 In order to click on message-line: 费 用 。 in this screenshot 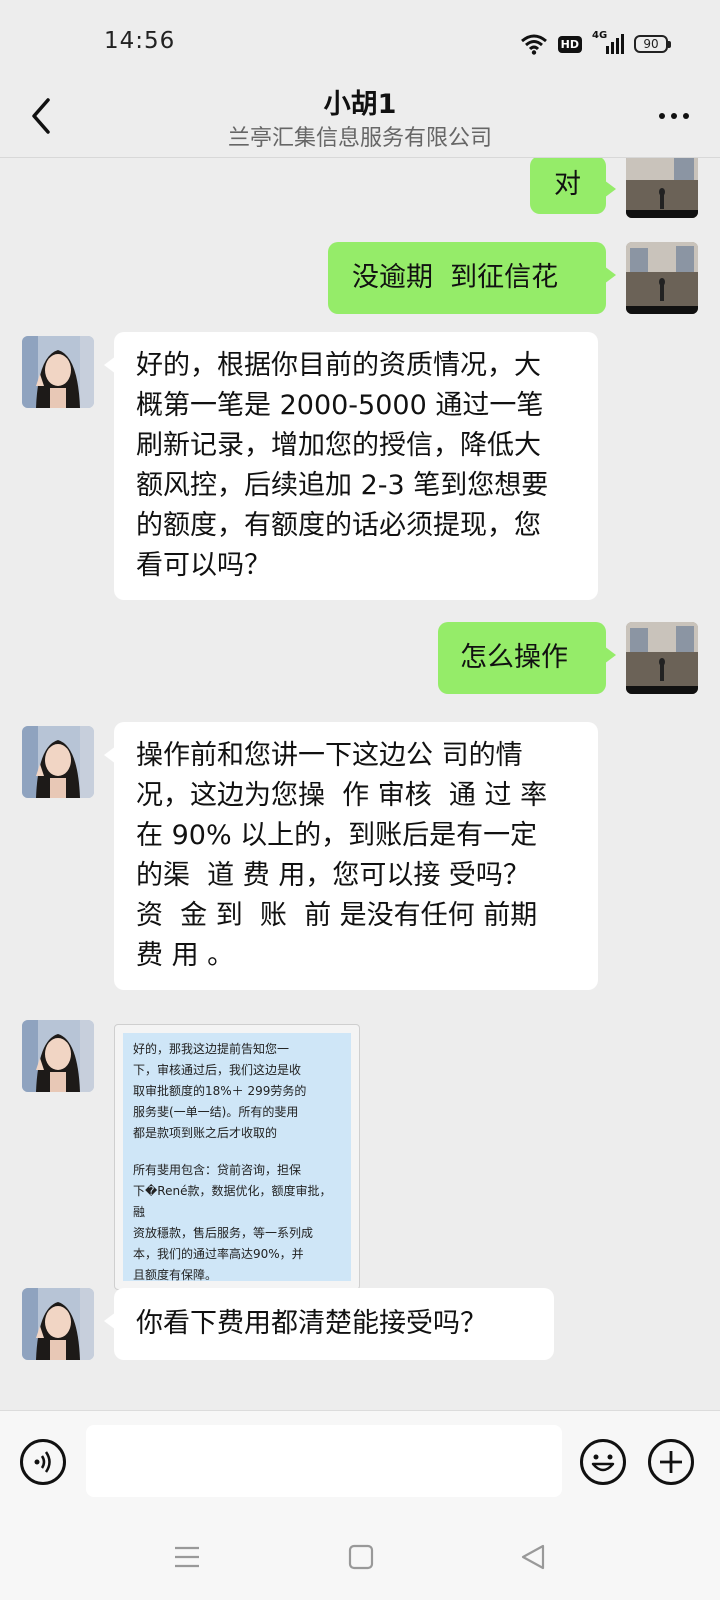, I will do `click(185, 955)`.